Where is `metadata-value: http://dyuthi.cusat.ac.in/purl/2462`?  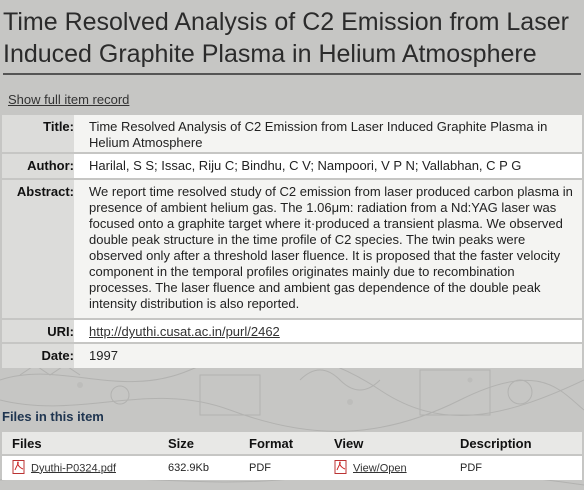 metadata-value: http://dyuthi.cusat.ac.in/purl/2462 is located at coordinates (335, 331).